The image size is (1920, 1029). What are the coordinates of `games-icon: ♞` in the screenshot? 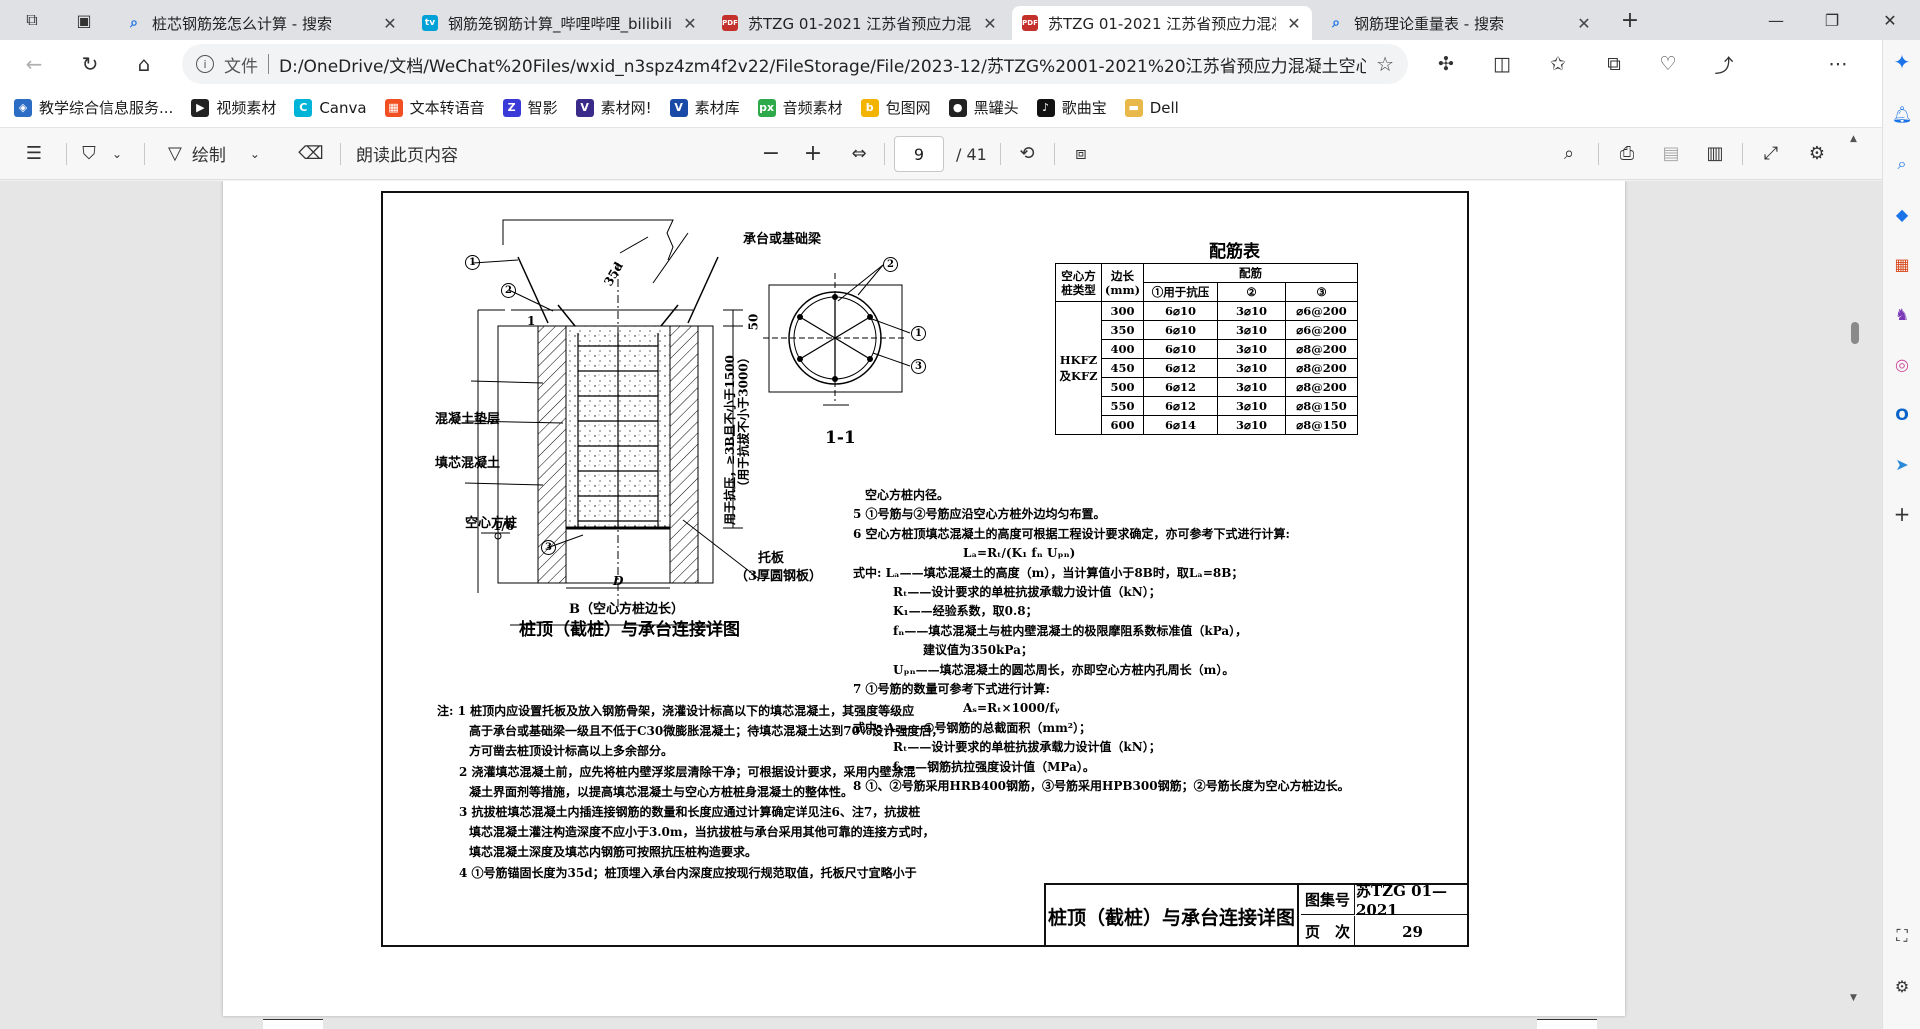 It's located at (1902, 314).